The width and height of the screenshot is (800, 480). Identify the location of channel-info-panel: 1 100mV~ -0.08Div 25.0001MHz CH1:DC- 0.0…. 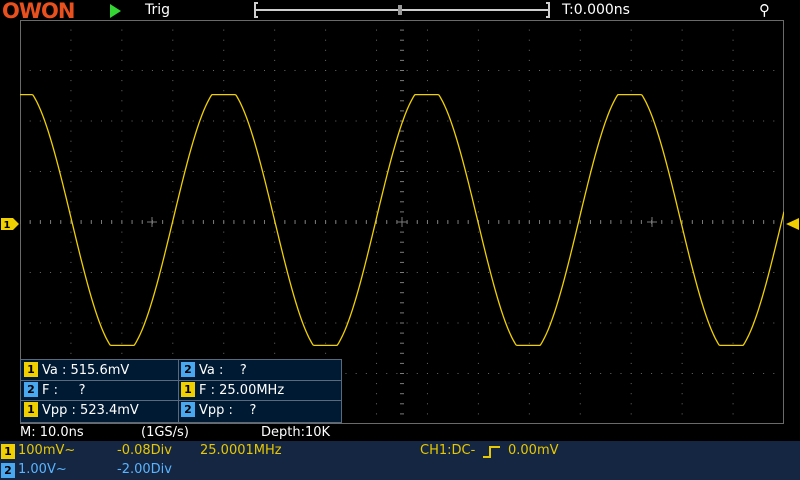
(400, 460).